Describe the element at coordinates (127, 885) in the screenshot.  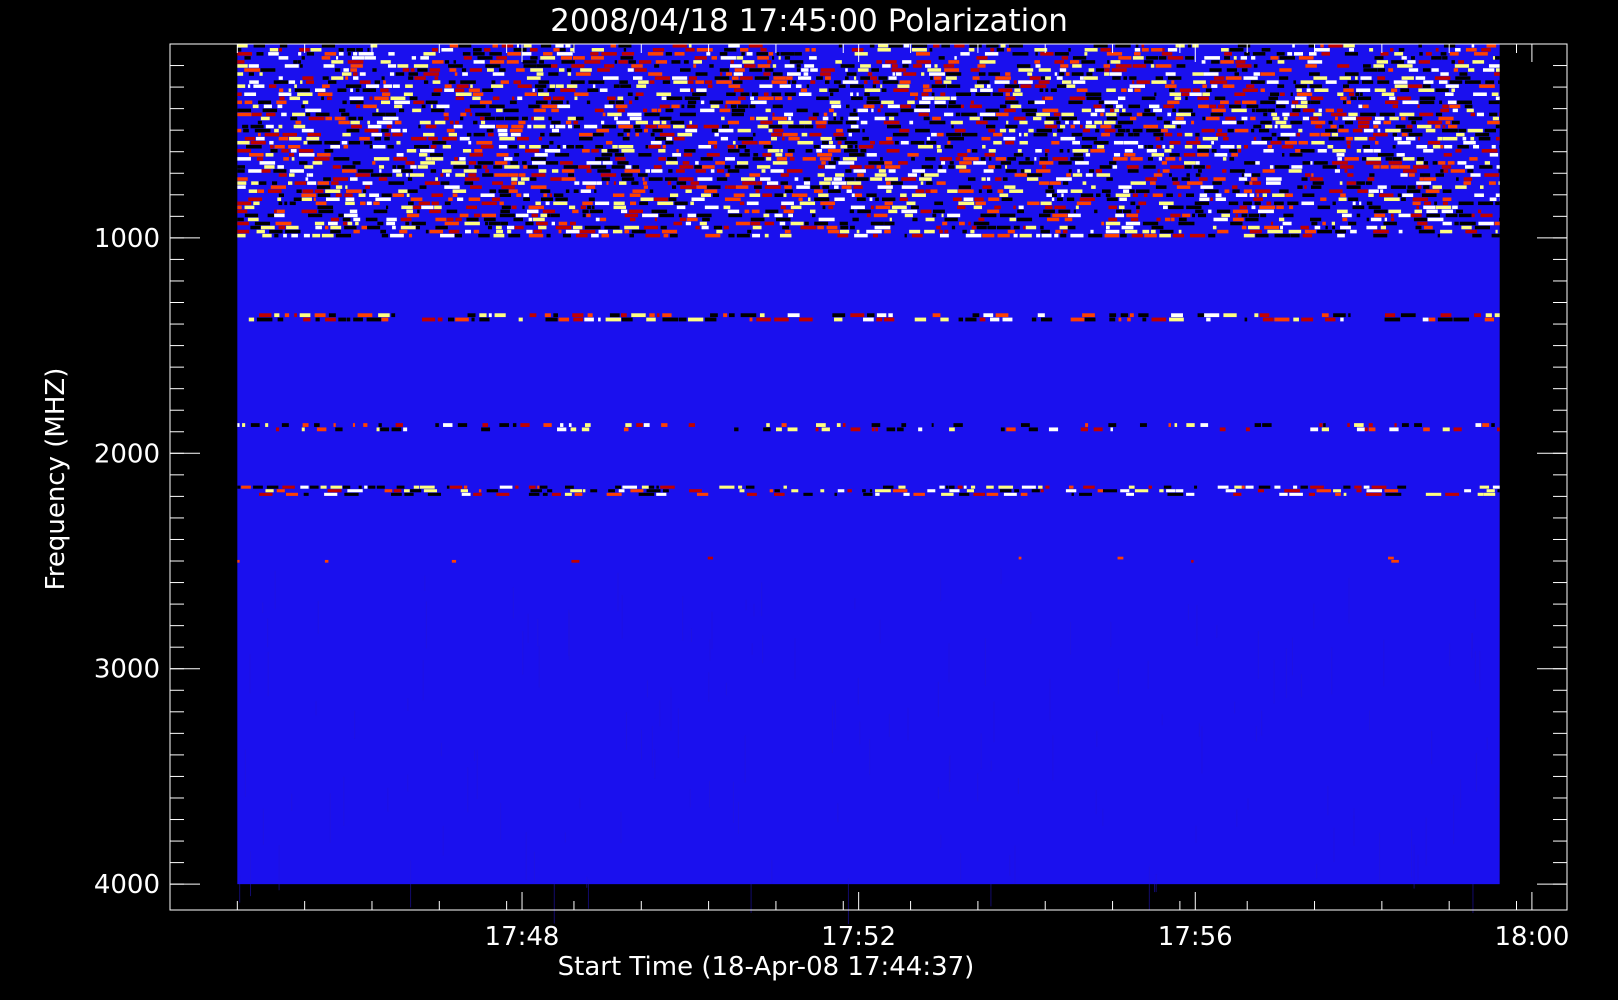
I see `y-tick-label: 4000` at that location.